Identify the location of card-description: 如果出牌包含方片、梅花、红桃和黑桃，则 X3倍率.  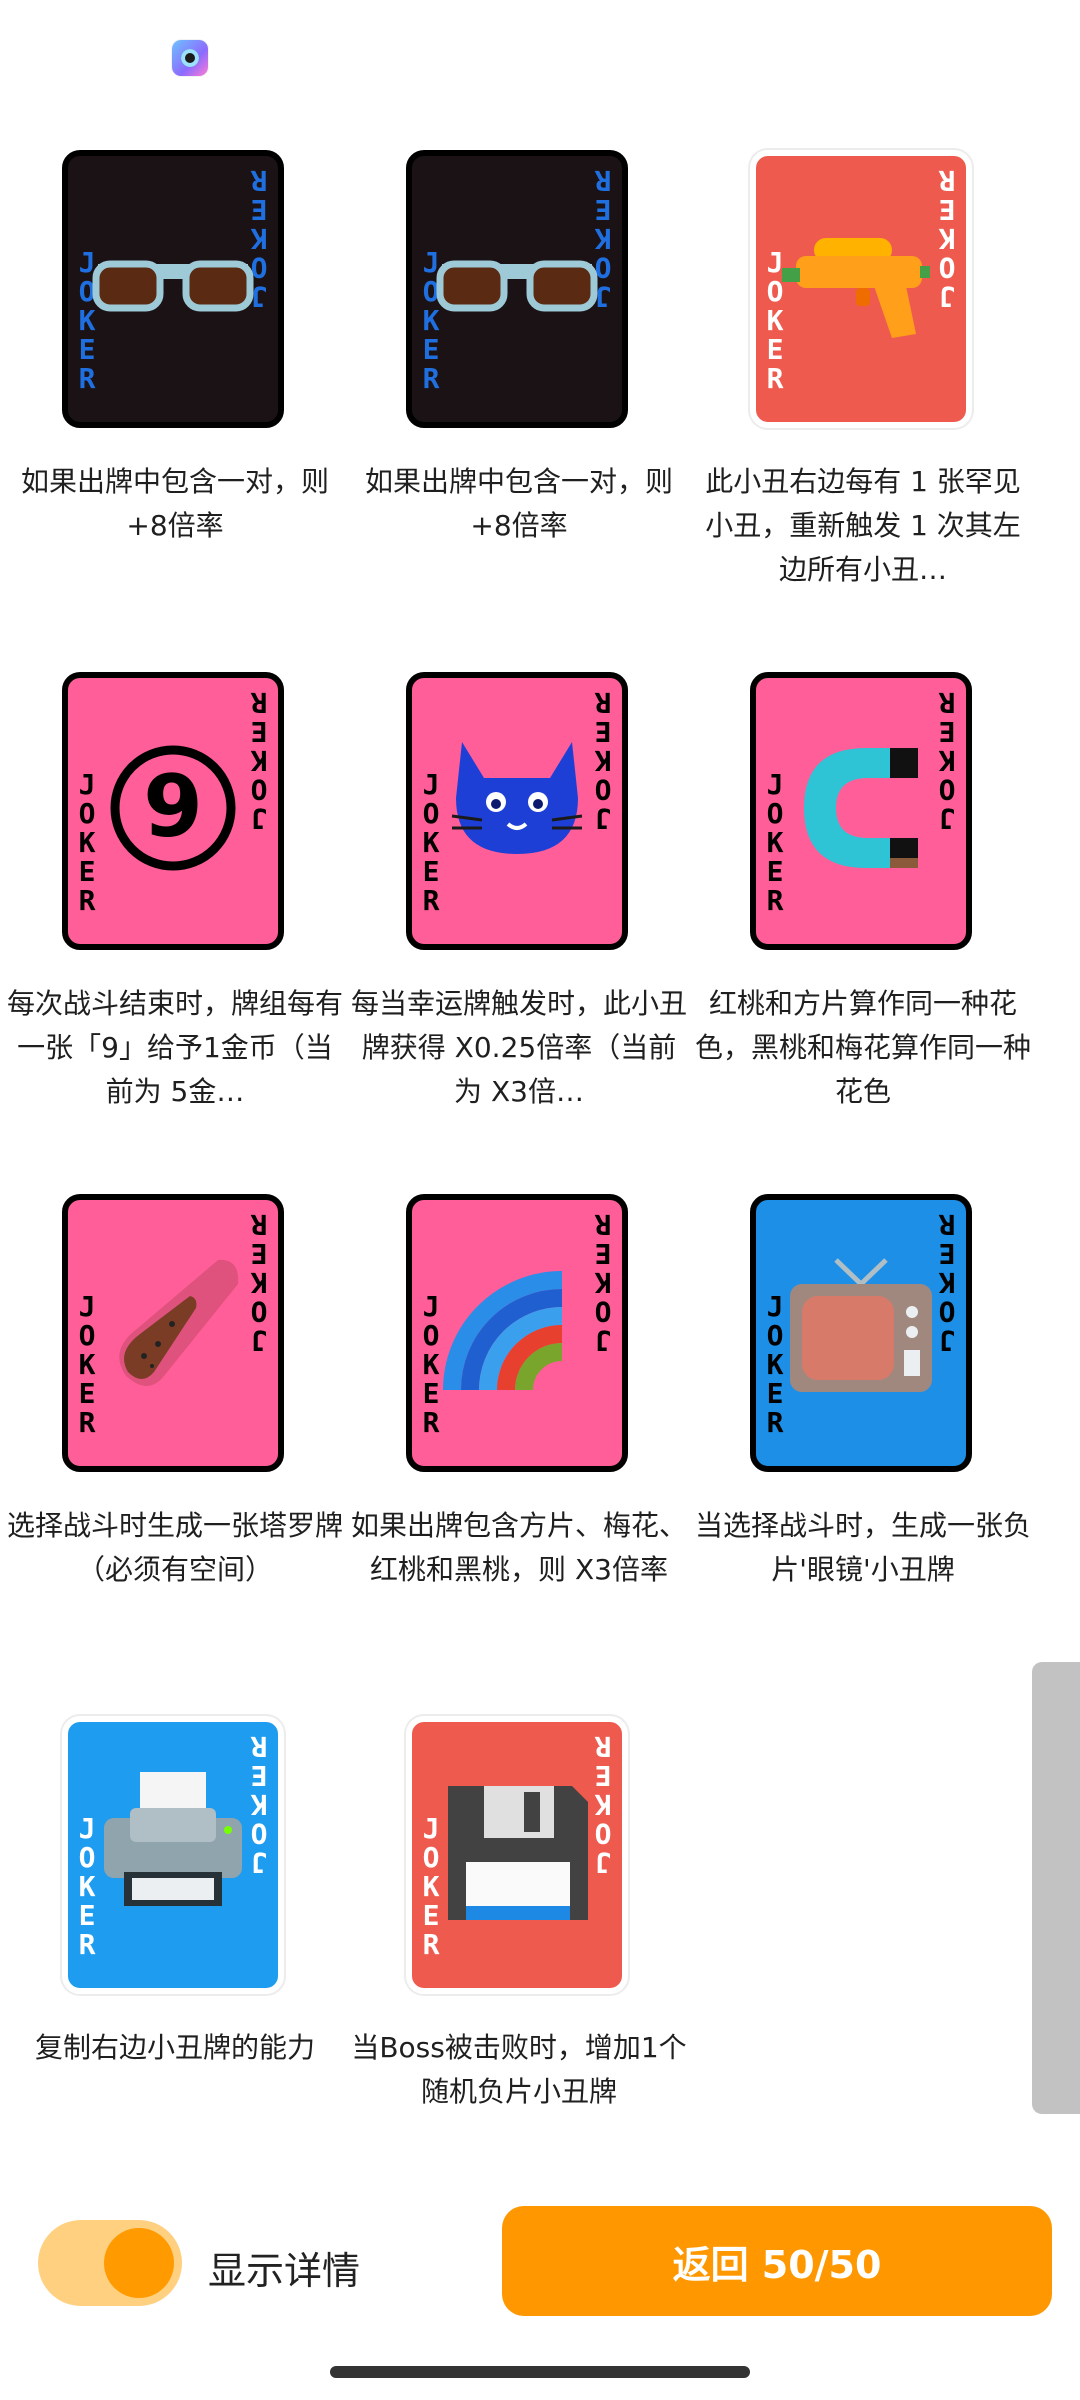
(518, 1547).